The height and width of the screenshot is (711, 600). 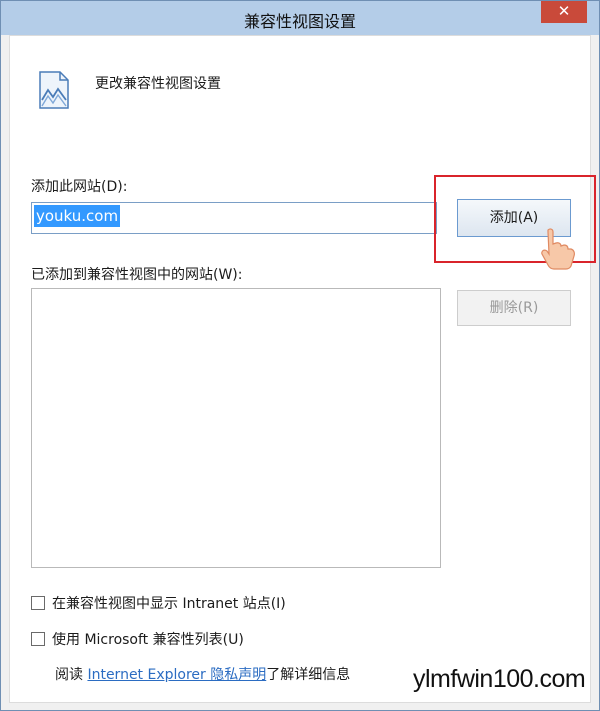 I want to click on close-button: ✕, so click(x=564, y=12).